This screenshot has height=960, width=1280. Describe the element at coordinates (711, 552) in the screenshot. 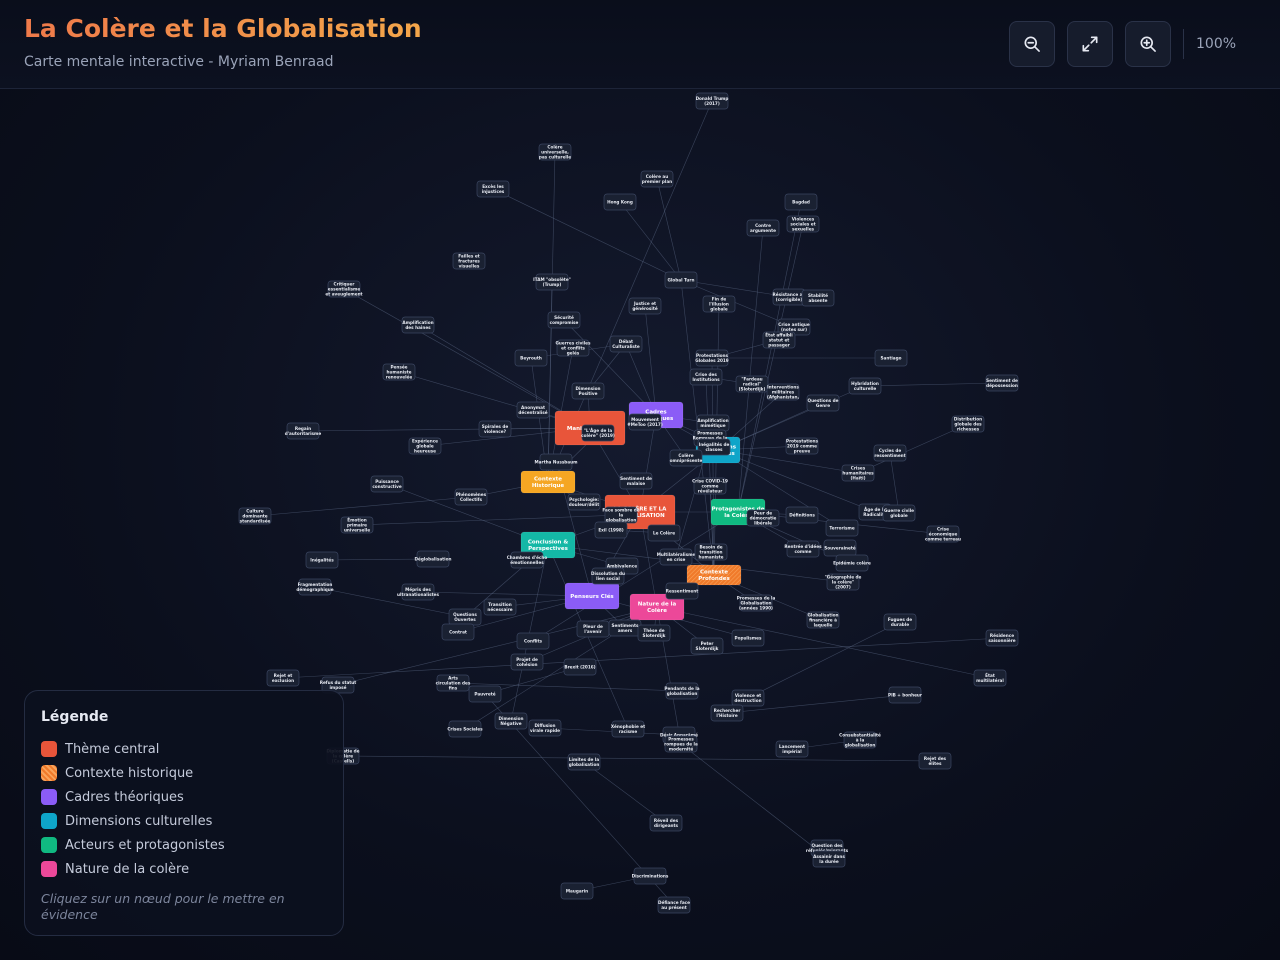

I see `map-node: Besoin de transition humaniste` at that location.